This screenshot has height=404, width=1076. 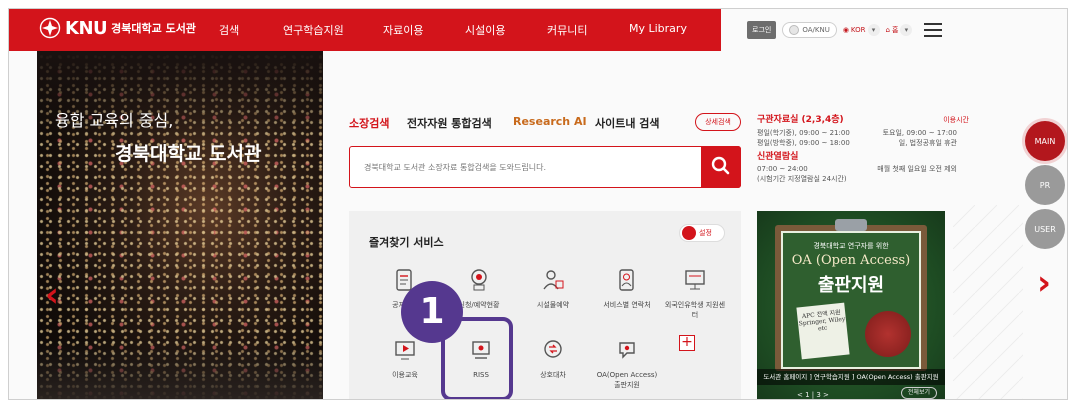 What do you see at coordinates (658, 28) in the screenshot?
I see `nav-my-library: My Library` at bounding box center [658, 28].